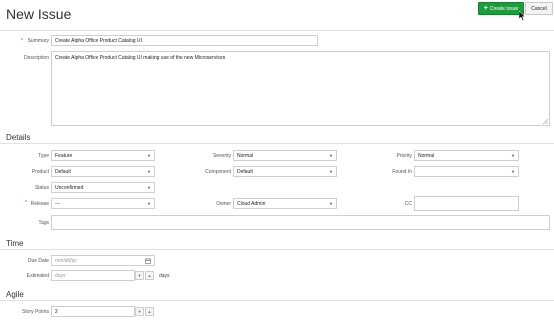  What do you see at coordinates (148, 260) in the screenshot?
I see `calendar-icon` at bounding box center [148, 260].